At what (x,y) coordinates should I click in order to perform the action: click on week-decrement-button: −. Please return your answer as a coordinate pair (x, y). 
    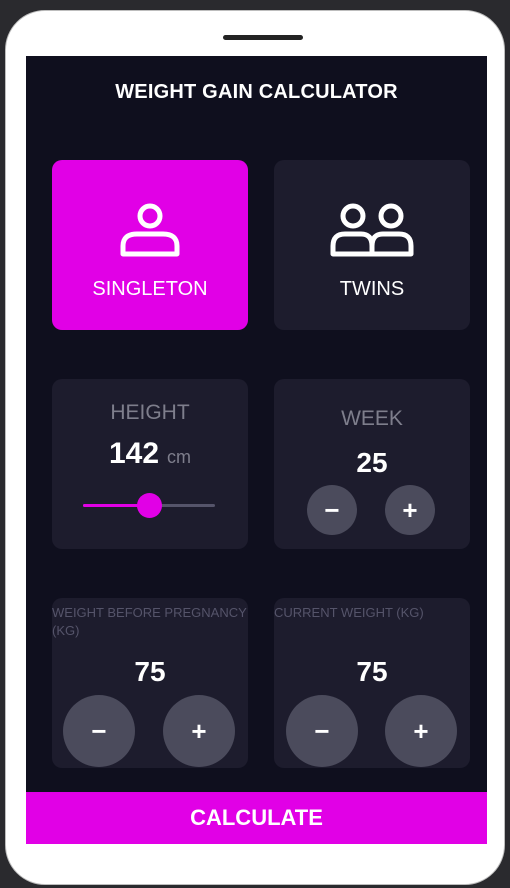
    Looking at the image, I should click on (332, 510).